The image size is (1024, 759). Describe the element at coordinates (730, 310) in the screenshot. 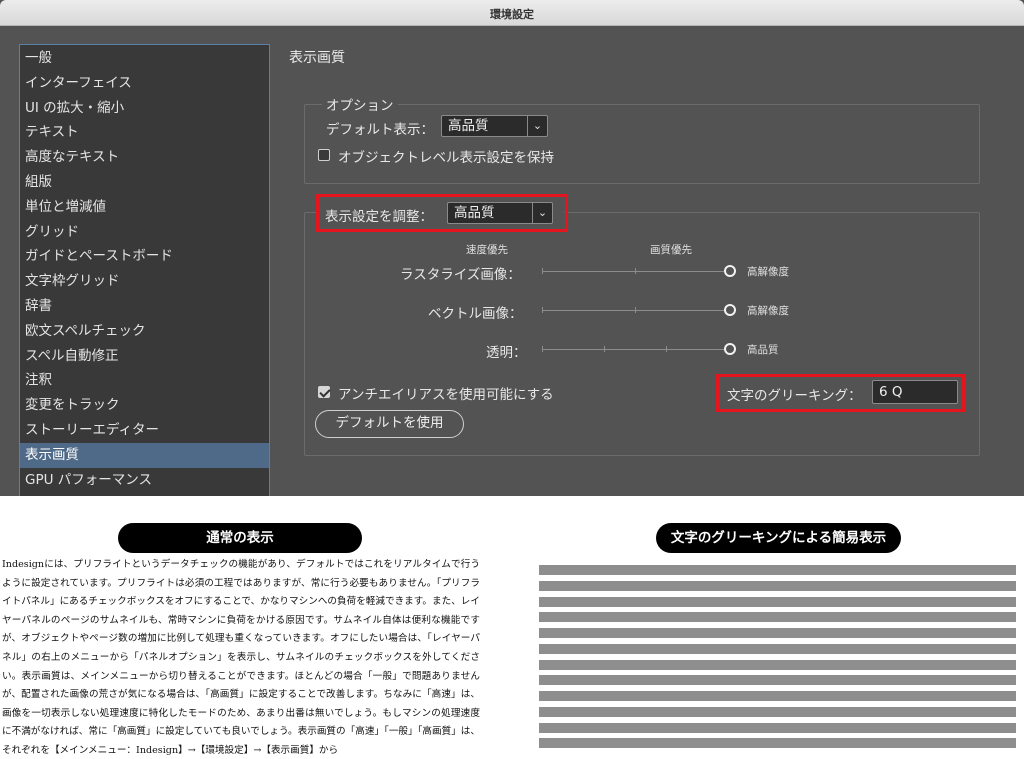

I see `vector-slider-handle` at that location.